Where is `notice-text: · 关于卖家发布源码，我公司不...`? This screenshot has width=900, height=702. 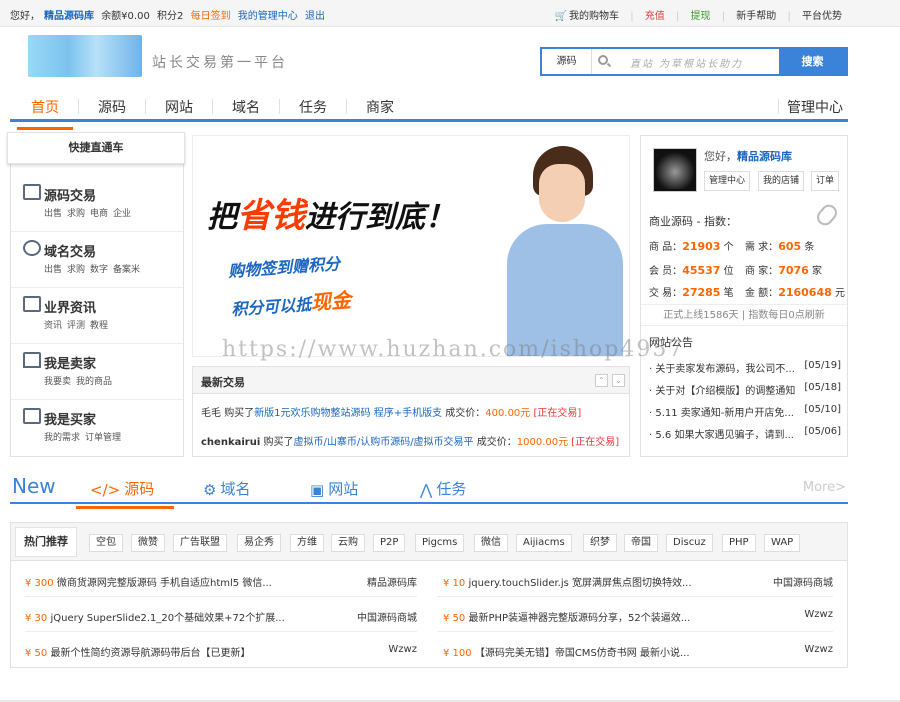 notice-text: · 关于卖家发布源码，我公司不... is located at coordinates (722, 369).